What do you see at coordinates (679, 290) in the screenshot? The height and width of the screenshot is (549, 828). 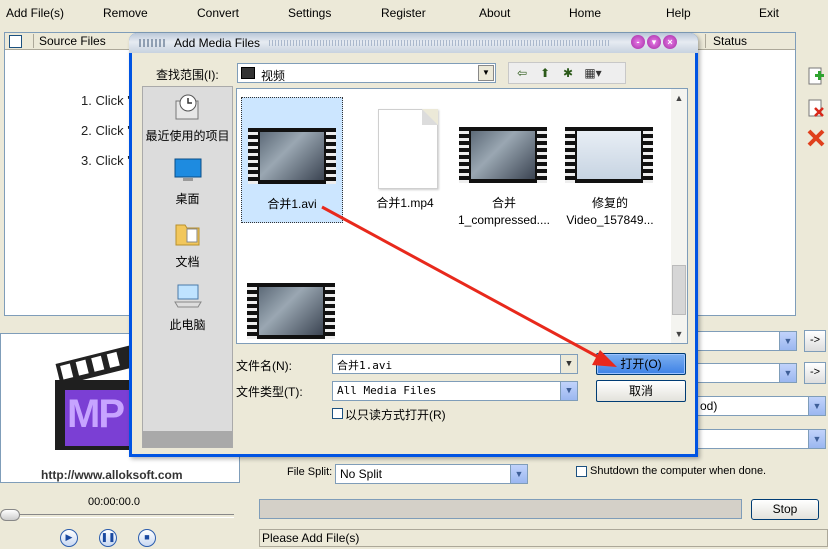 I see `scrollbar-thumb` at bounding box center [679, 290].